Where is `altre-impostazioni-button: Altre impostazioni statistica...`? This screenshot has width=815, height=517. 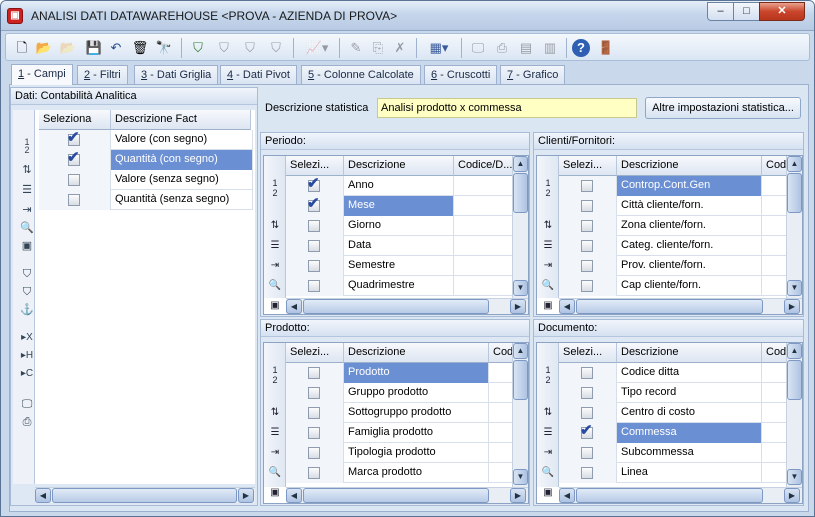 altre-impostazioni-button: Altre impostazioni statistica... is located at coordinates (723, 108).